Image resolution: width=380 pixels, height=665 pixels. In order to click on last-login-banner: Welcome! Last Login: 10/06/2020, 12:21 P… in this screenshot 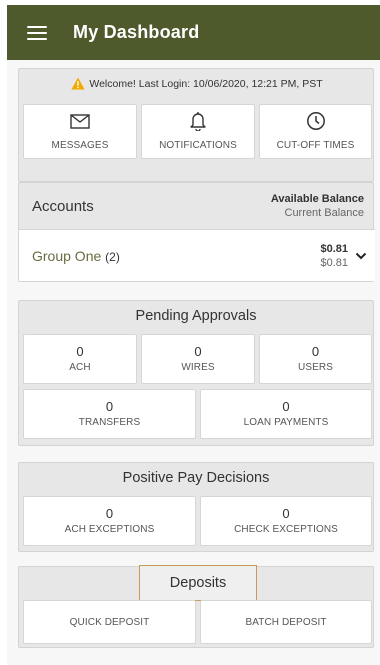, I will do `click(197, 83)`.